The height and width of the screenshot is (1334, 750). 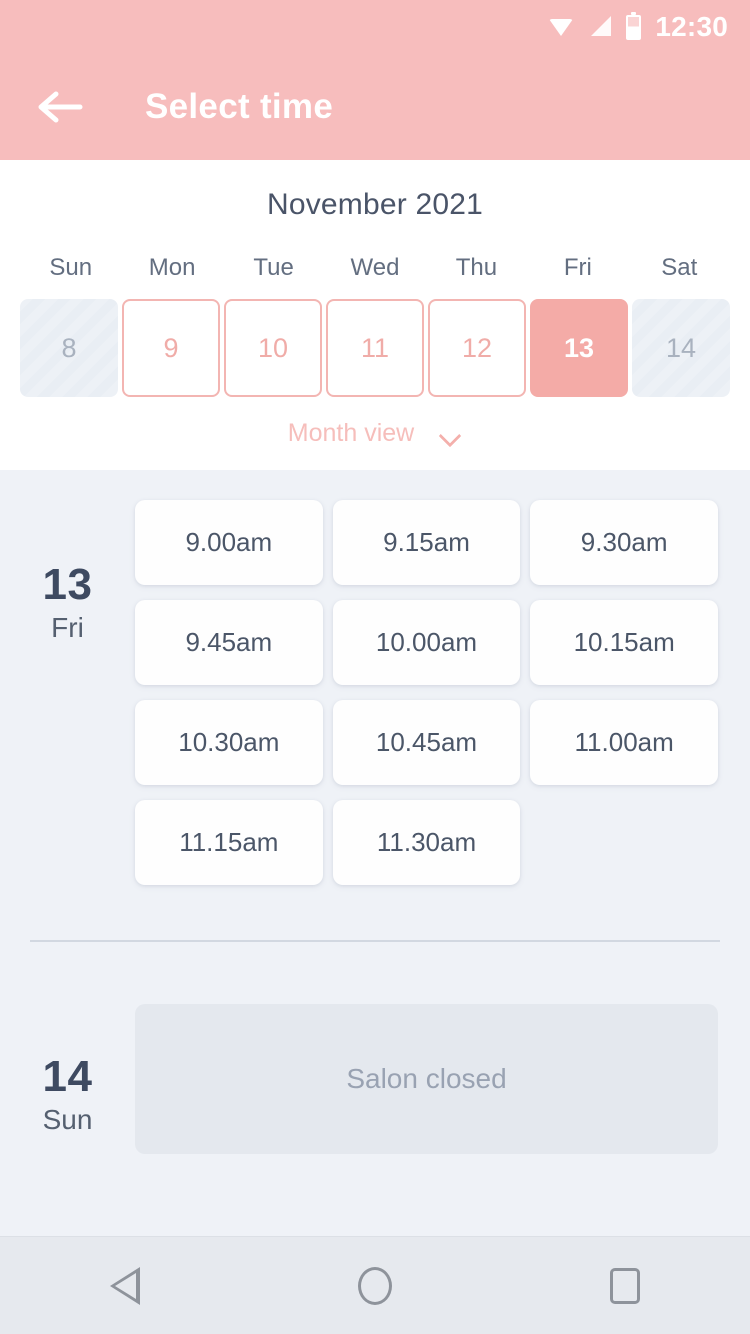 I want to click on nav-home-circle-icon, so click(x=375, y=1286).